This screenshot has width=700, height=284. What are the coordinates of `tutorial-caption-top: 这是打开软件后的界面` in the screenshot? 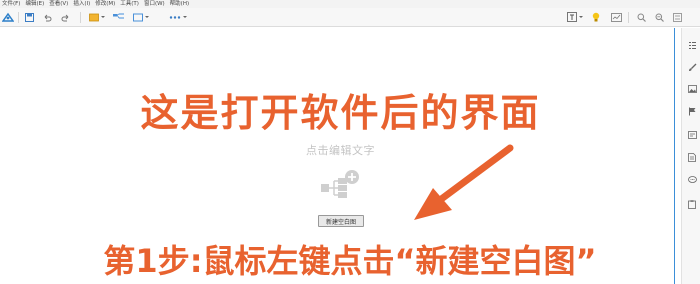 It's located at (340, 113).